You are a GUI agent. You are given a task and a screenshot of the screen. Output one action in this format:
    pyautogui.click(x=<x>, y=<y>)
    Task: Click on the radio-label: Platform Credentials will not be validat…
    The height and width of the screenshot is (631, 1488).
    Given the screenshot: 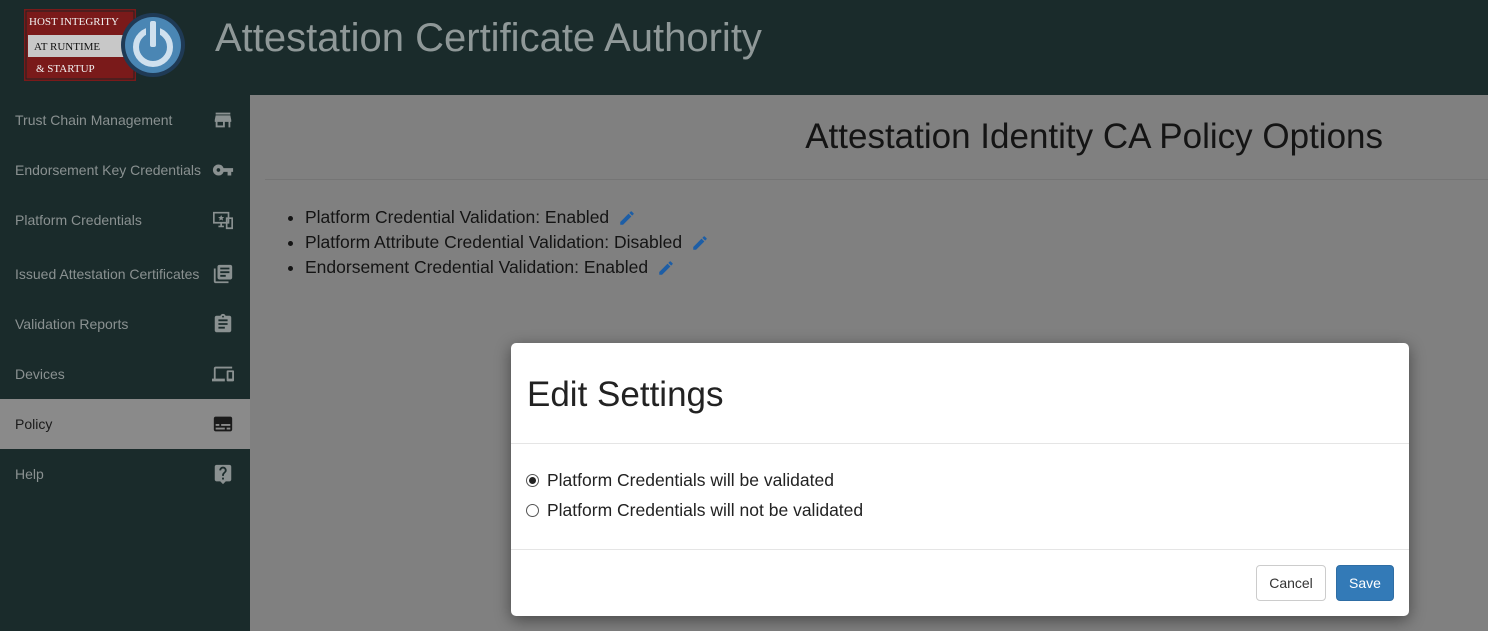 What is the action you would take?
    pyautogui.click(x=705, y=509)
    